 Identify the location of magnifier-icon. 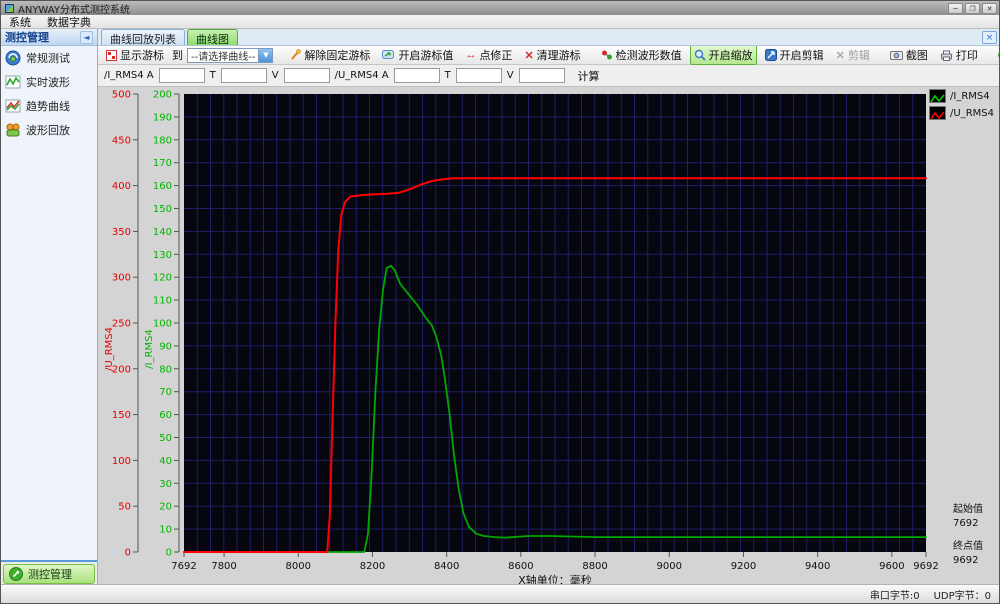
(700, 55).